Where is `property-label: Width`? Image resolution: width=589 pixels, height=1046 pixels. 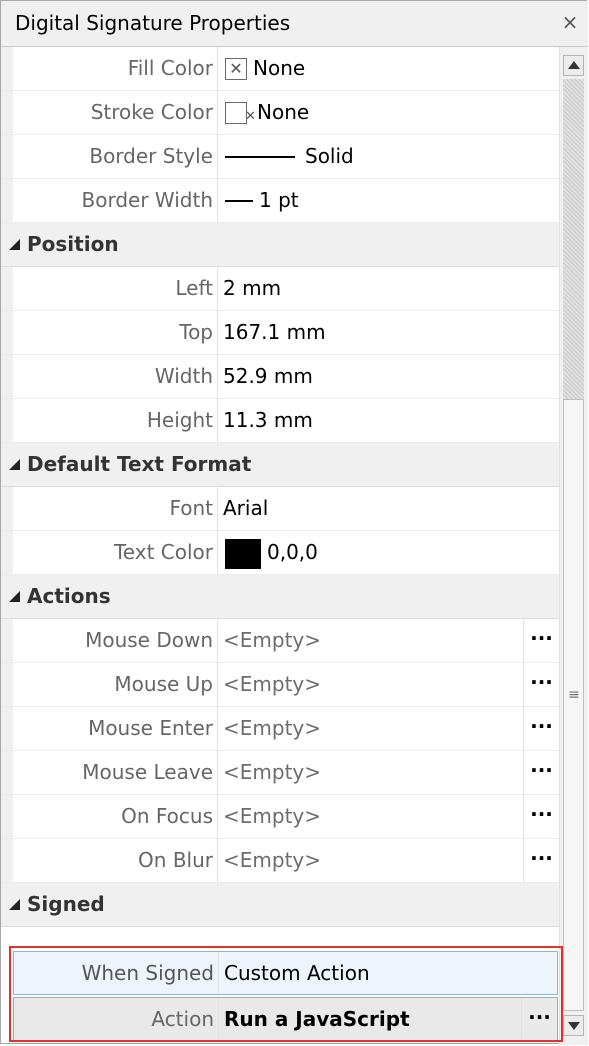 property-label: Width is located at coordinates (115, 376).